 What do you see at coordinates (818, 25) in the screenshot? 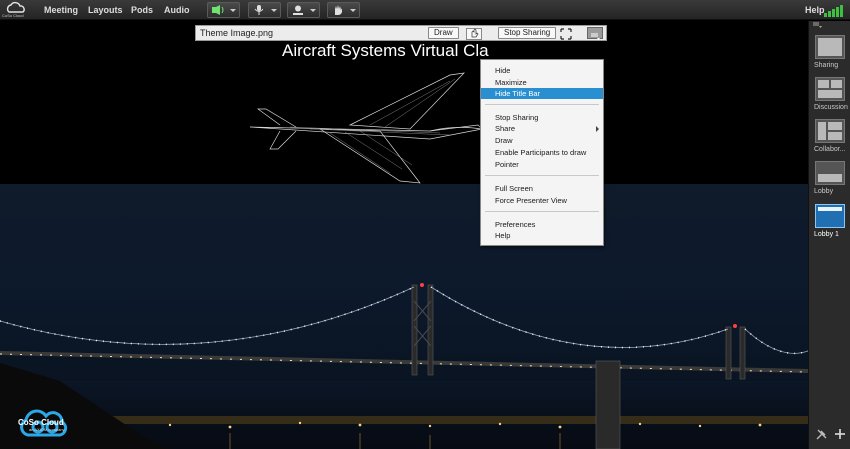
I see `sidebar-menu-icon` at bounding box center [818, 25].